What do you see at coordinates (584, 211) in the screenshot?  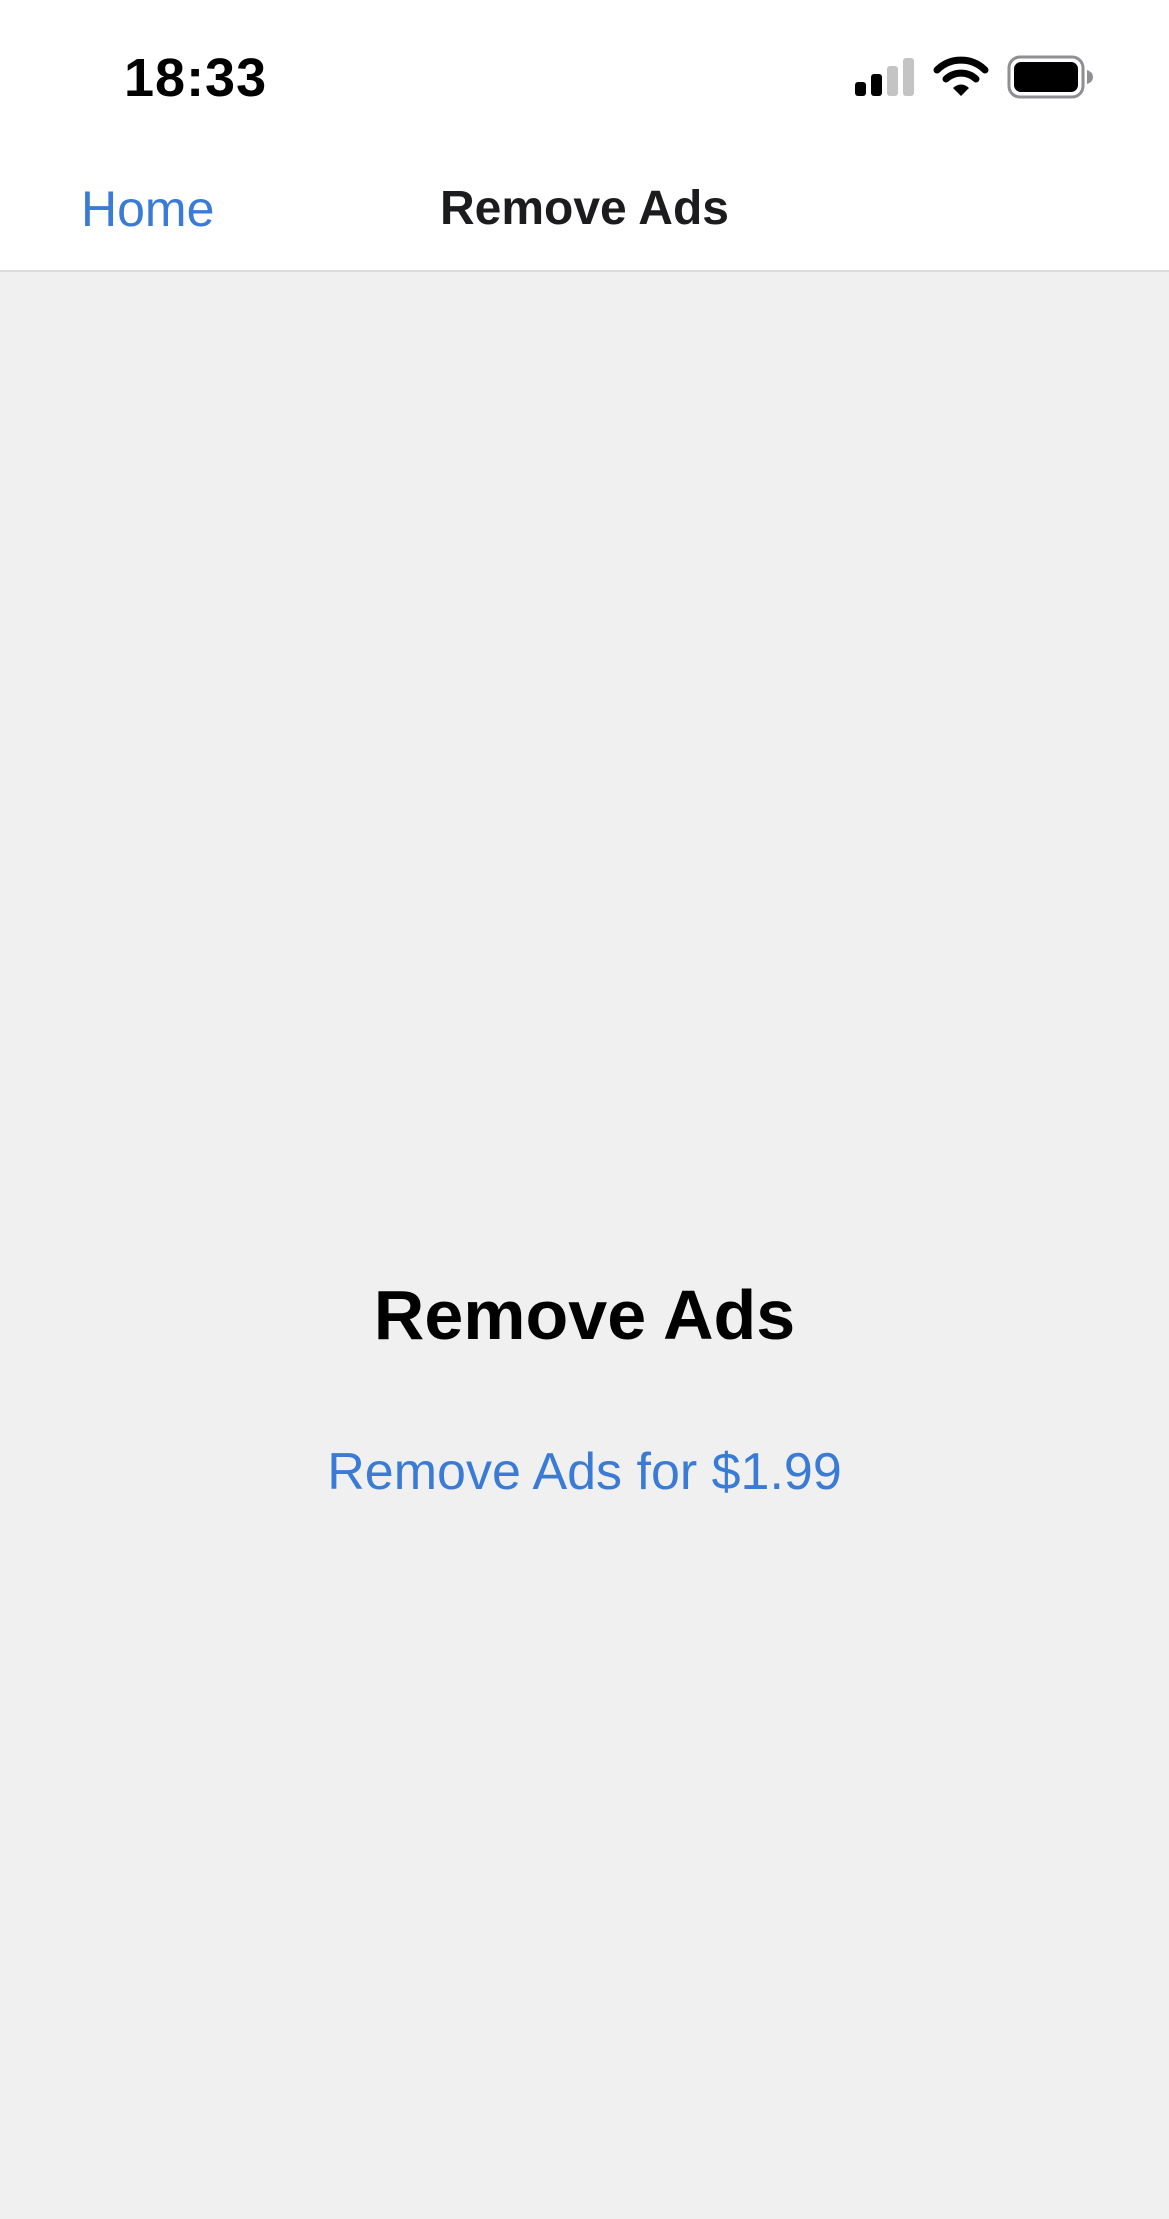 I see `navigation-bar: Remove Ads Home` at bounding box center [584, 211].